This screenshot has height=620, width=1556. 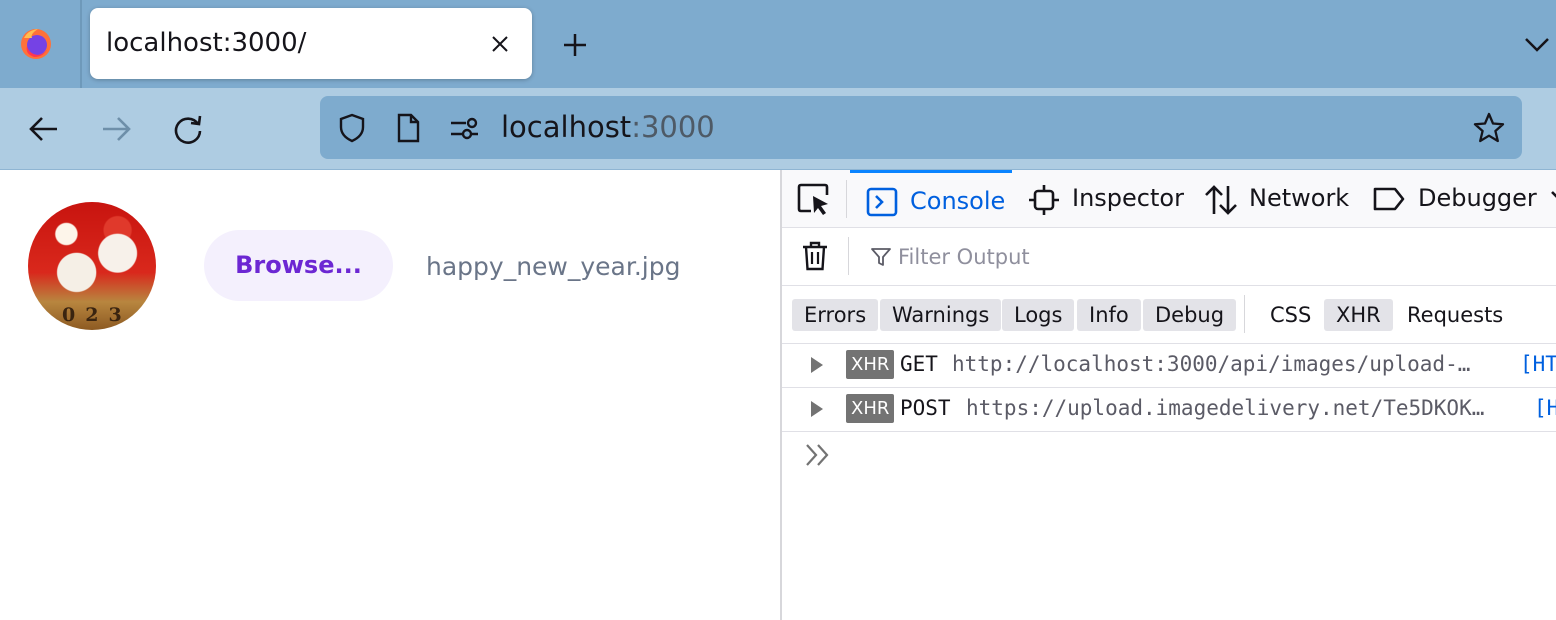 I want to click on toolbar-separator, so click(x=846, y=199).